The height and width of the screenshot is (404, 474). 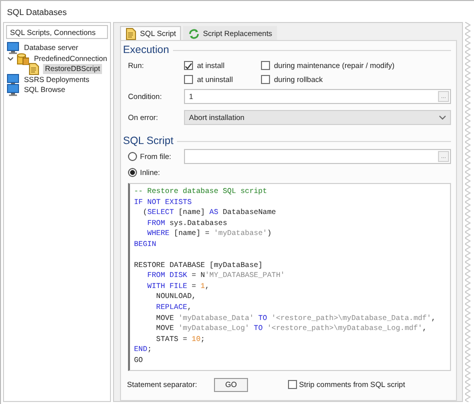 What do you see at coordinates (194, 34) in the screenshot?
I see `refresh-icon` at bounding box center [194, 34].